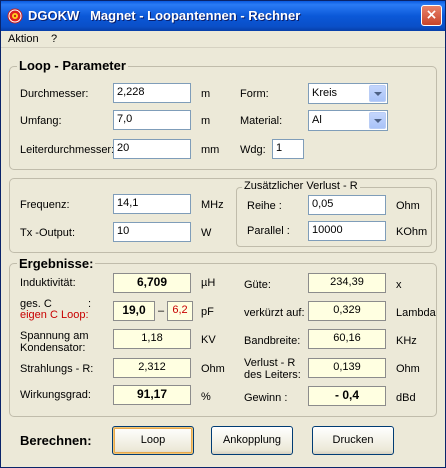 The width and height of the screenshot is (446, 468). What do you see at coordinates (208, 283) in the screenshot?
I see `induktivitaet-unit: µH` at bounding box center [208, 283].